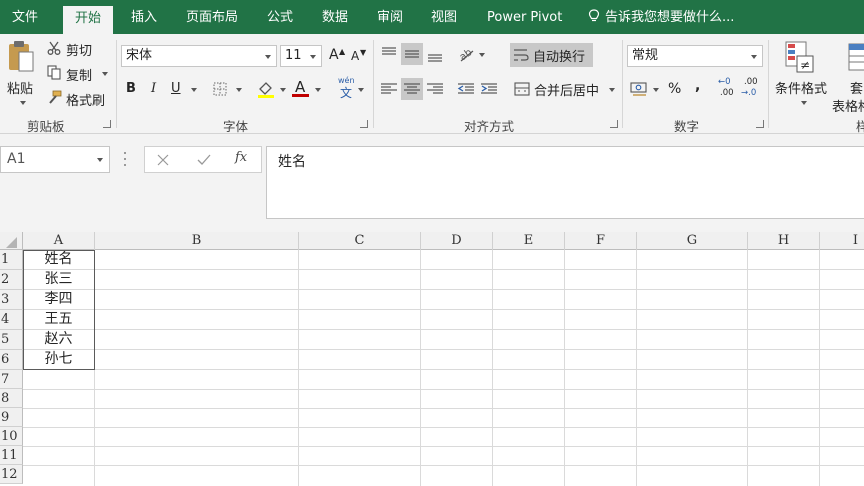 The width and height of the screenshot is (864, 486). I want to click on tab-view: 视图, so click(444, 17).